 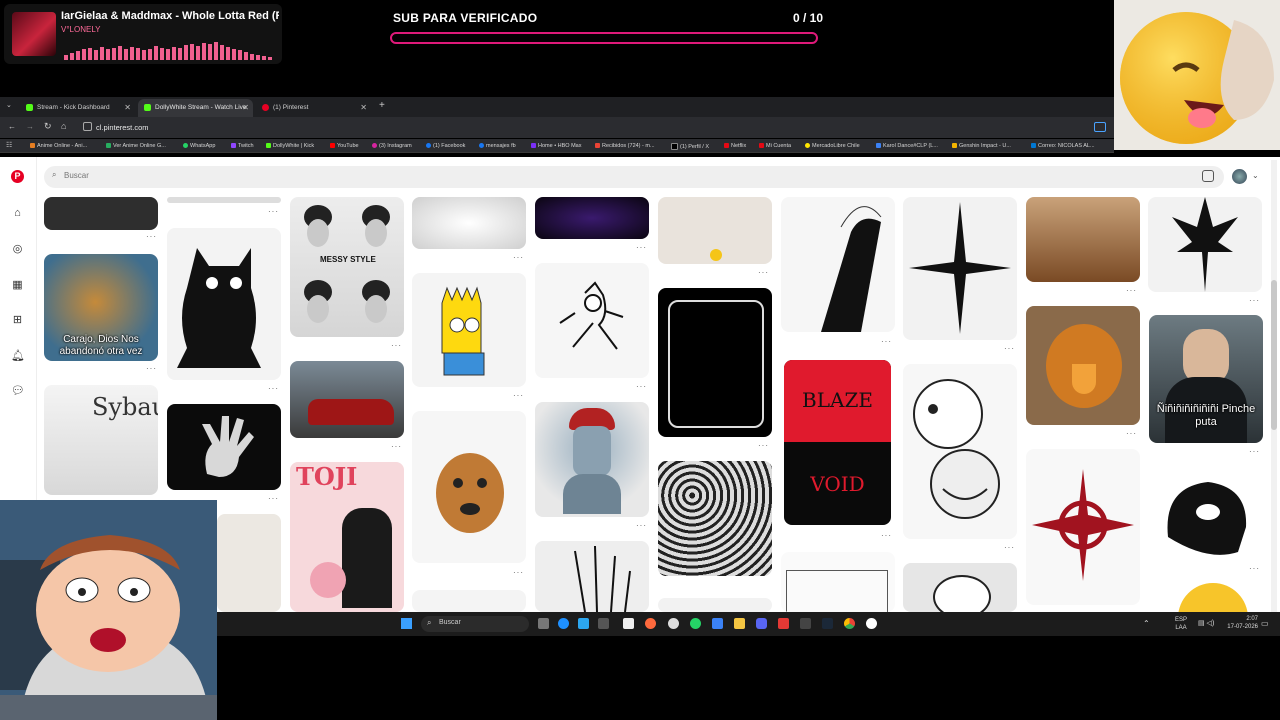 What do you see at coordinates (628, 623) in the screenshot?
I see `notepad-icon` at bounding box center [628, 623].